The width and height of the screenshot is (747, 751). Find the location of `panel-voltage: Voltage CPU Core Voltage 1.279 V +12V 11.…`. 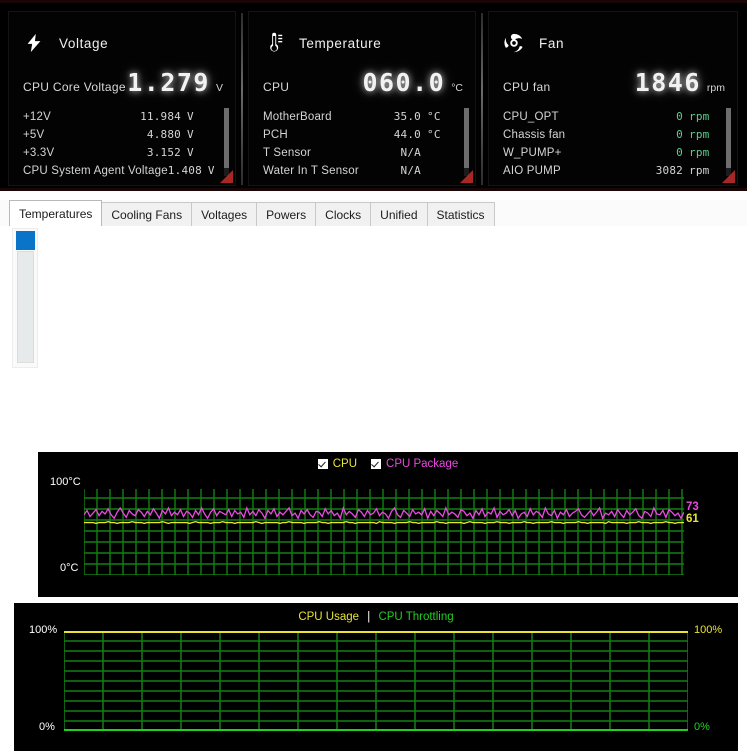

panel-voltage: Voltage CPU Core Voltage 1.279 V +12V 11.… is located at coordinates (122, 98).